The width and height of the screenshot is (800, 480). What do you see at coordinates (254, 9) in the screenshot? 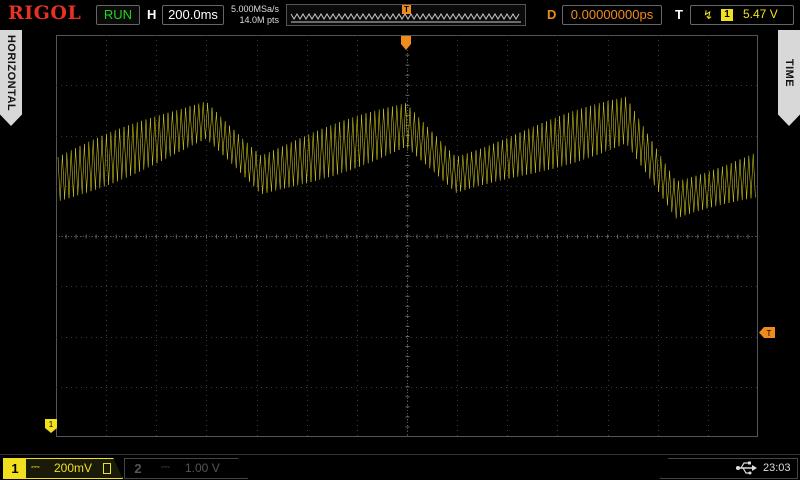
I see `sample-rate: 5.000MSa/s` at bounding box center [254, 9].